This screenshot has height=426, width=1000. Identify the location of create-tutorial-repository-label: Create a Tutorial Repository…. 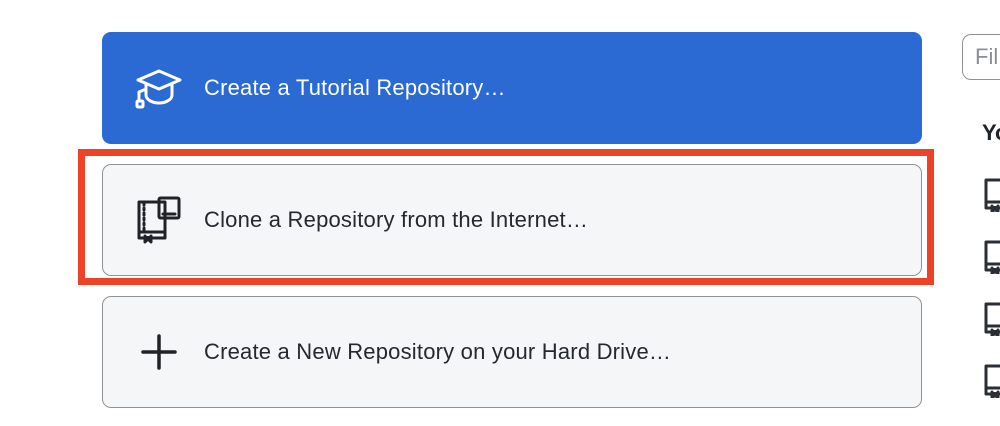
(355, 87).